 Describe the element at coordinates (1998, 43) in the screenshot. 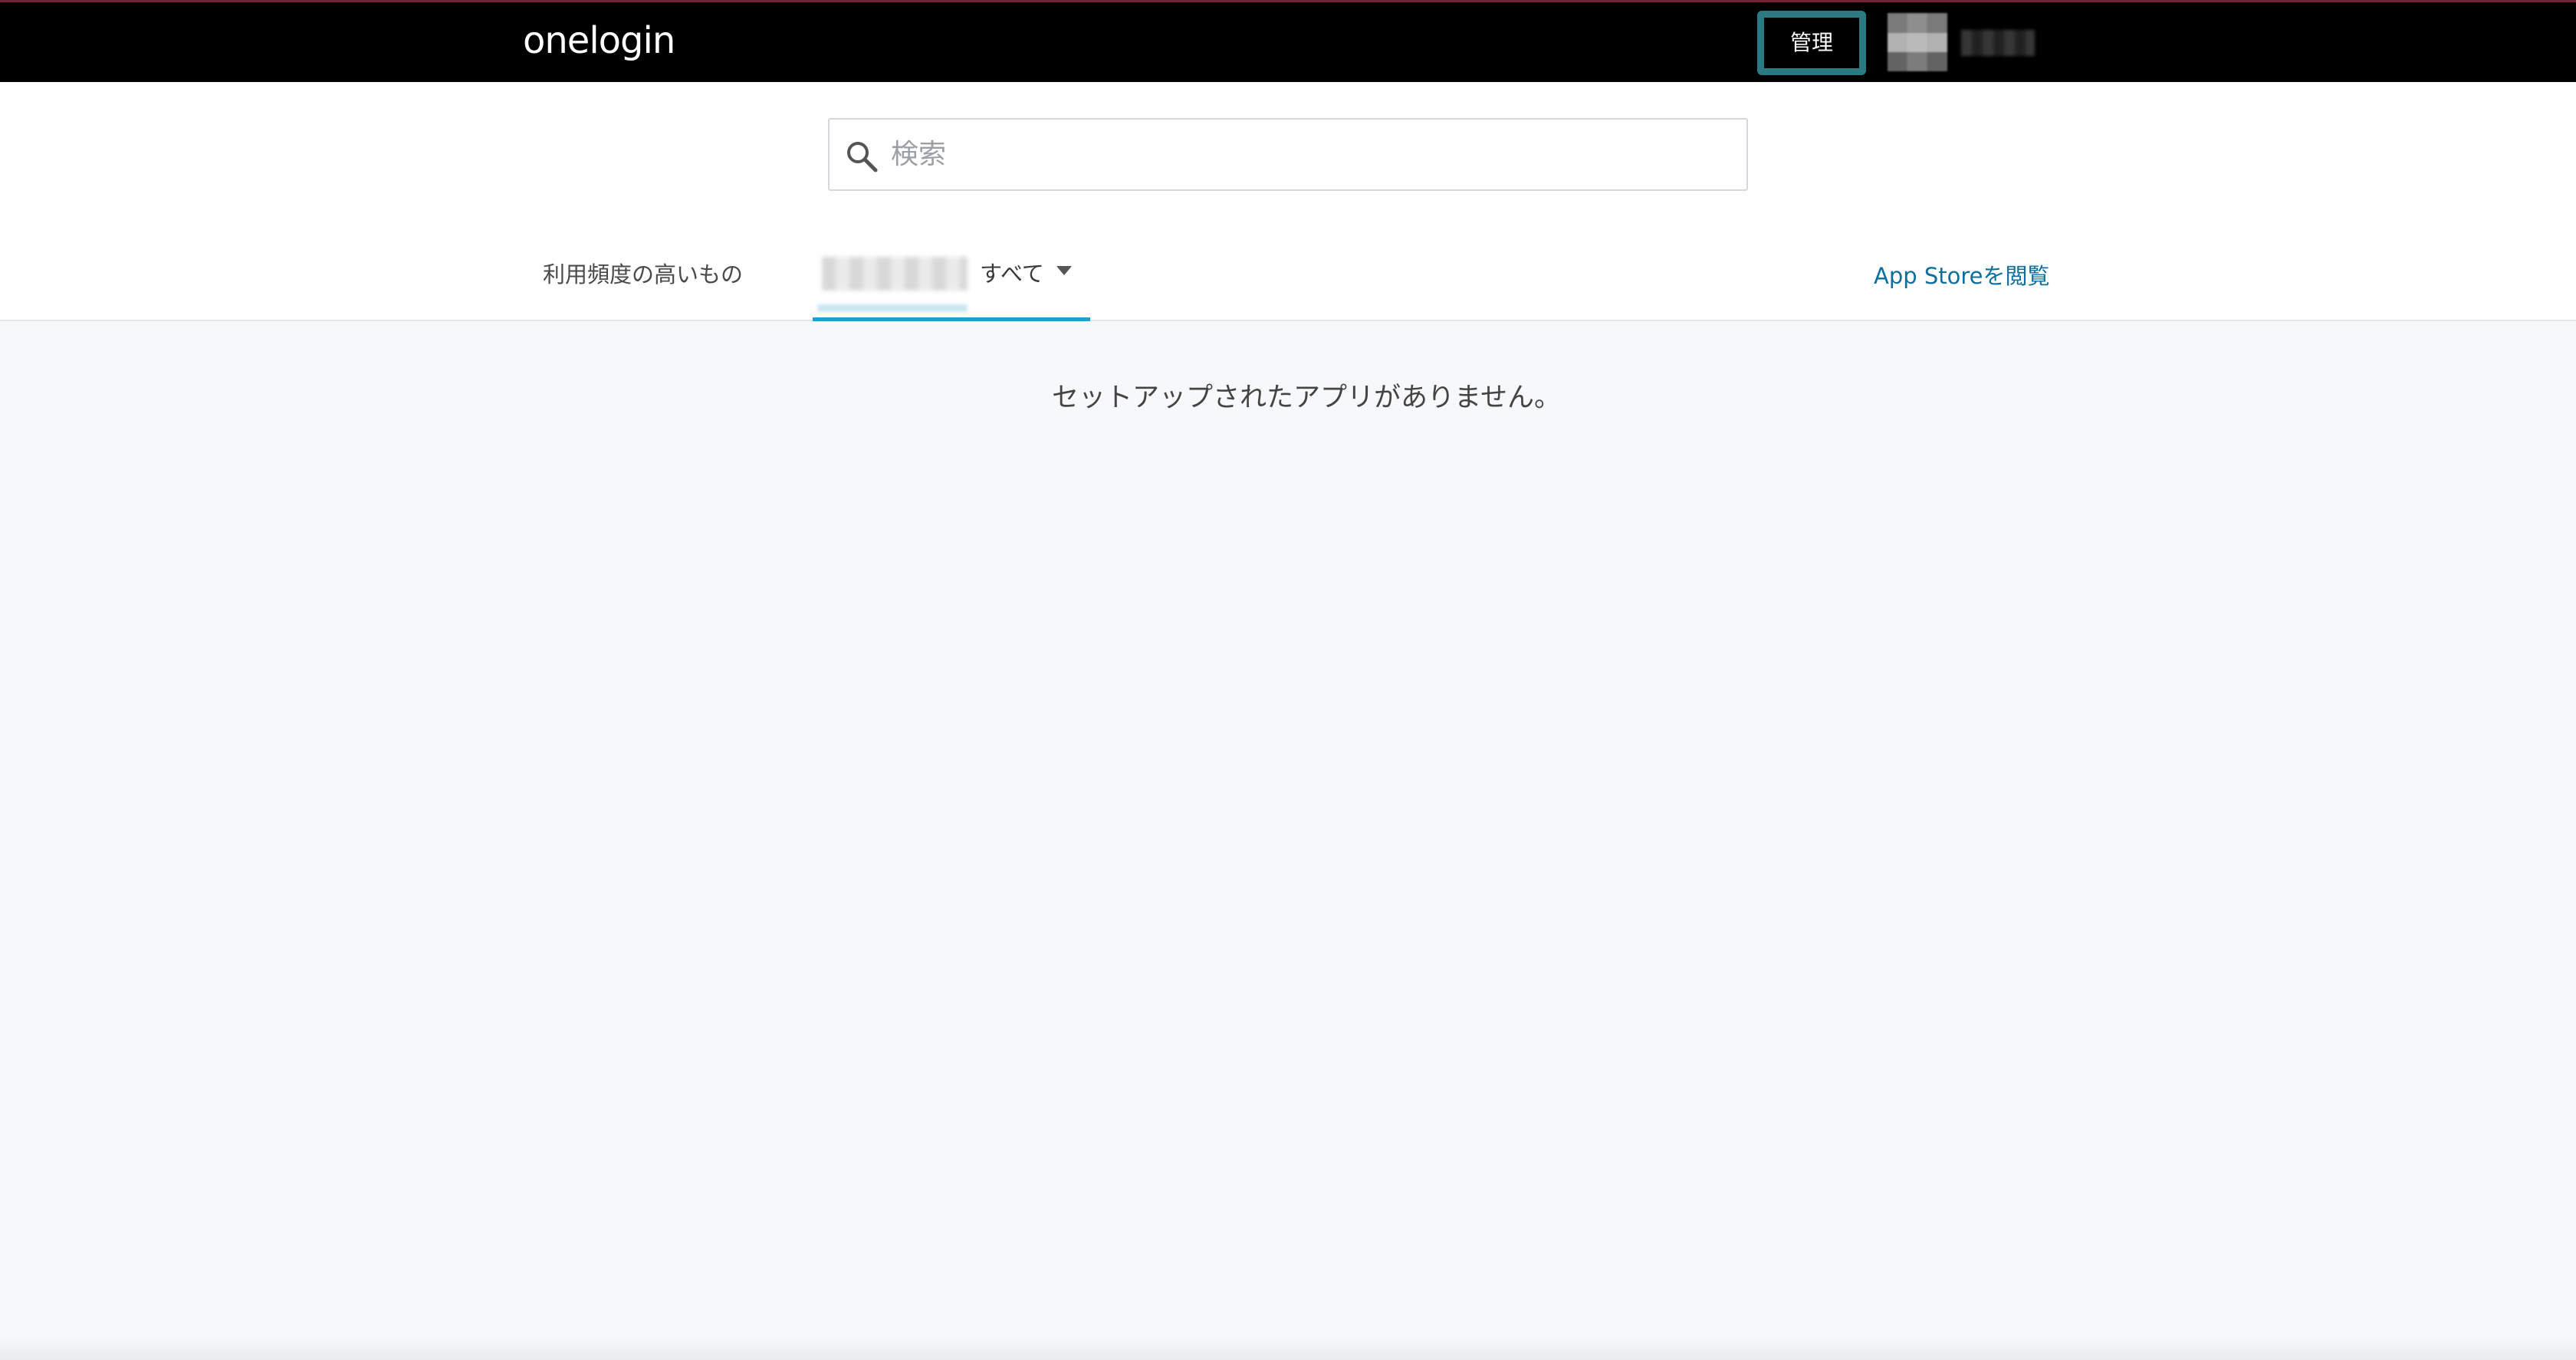

I see `user-name-redacted` at that location.